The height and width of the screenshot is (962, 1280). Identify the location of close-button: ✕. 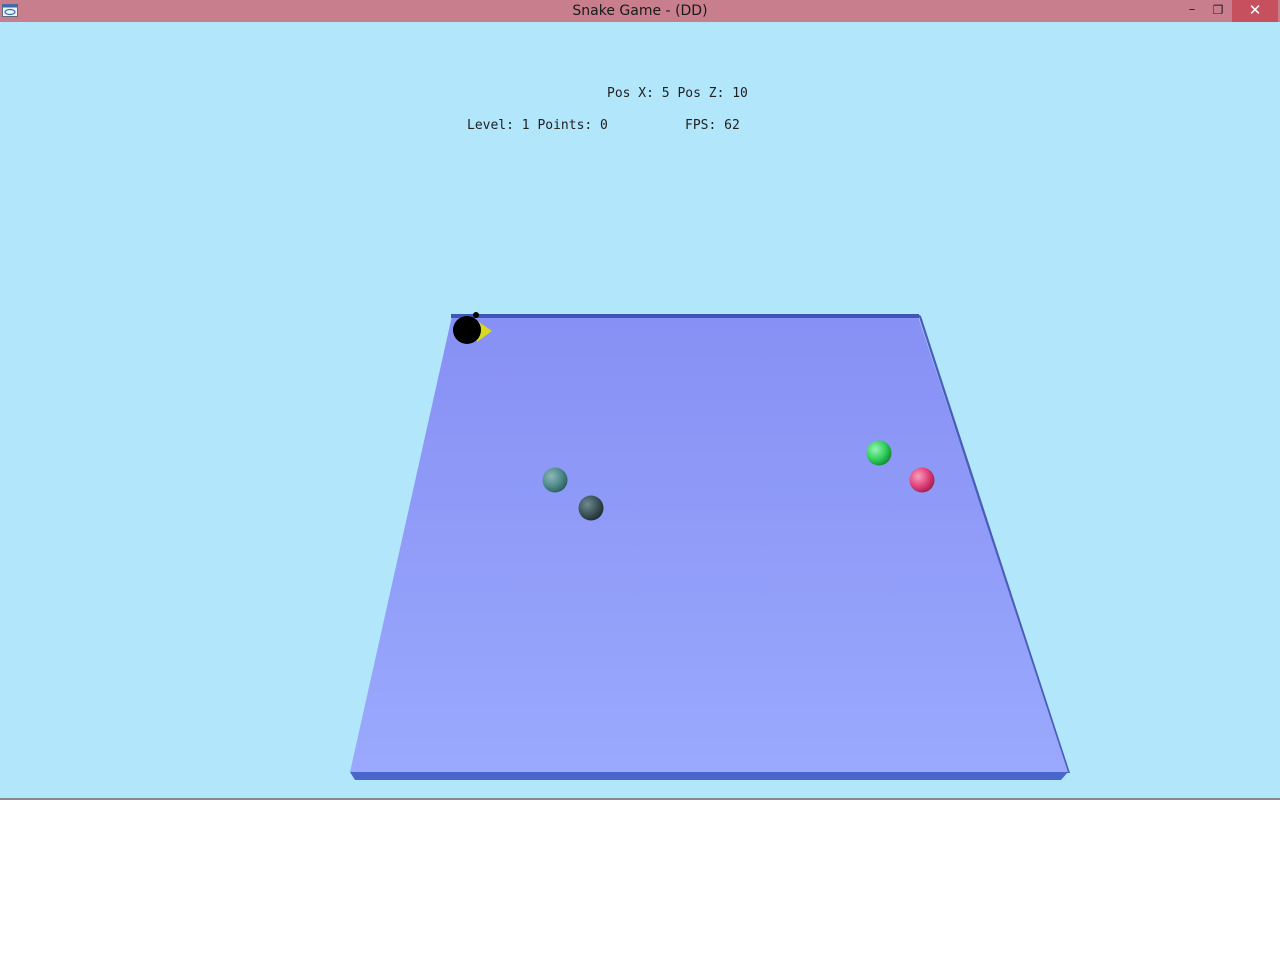
(1255, 11).